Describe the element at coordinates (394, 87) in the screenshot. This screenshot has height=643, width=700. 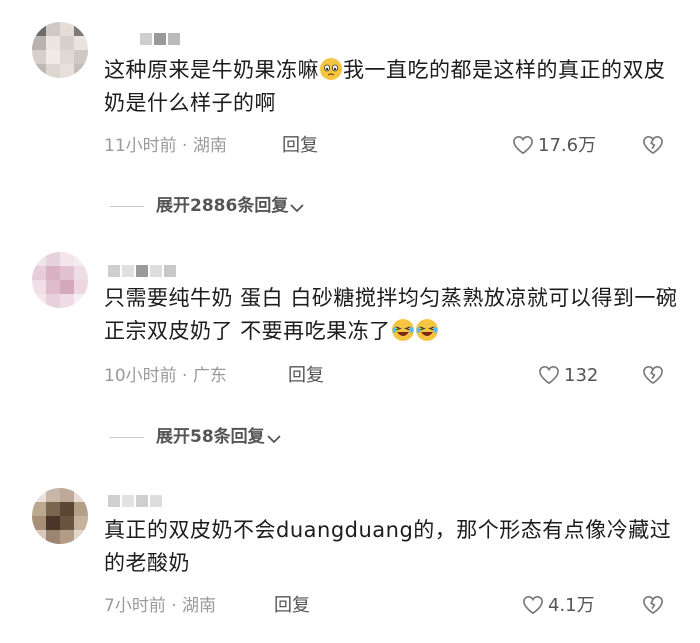
I see `comment-text: 这种原来是牛奶果冻嘛 我一直吃的都是这样的真正的双皮奶是什么样子的啊` at that location.